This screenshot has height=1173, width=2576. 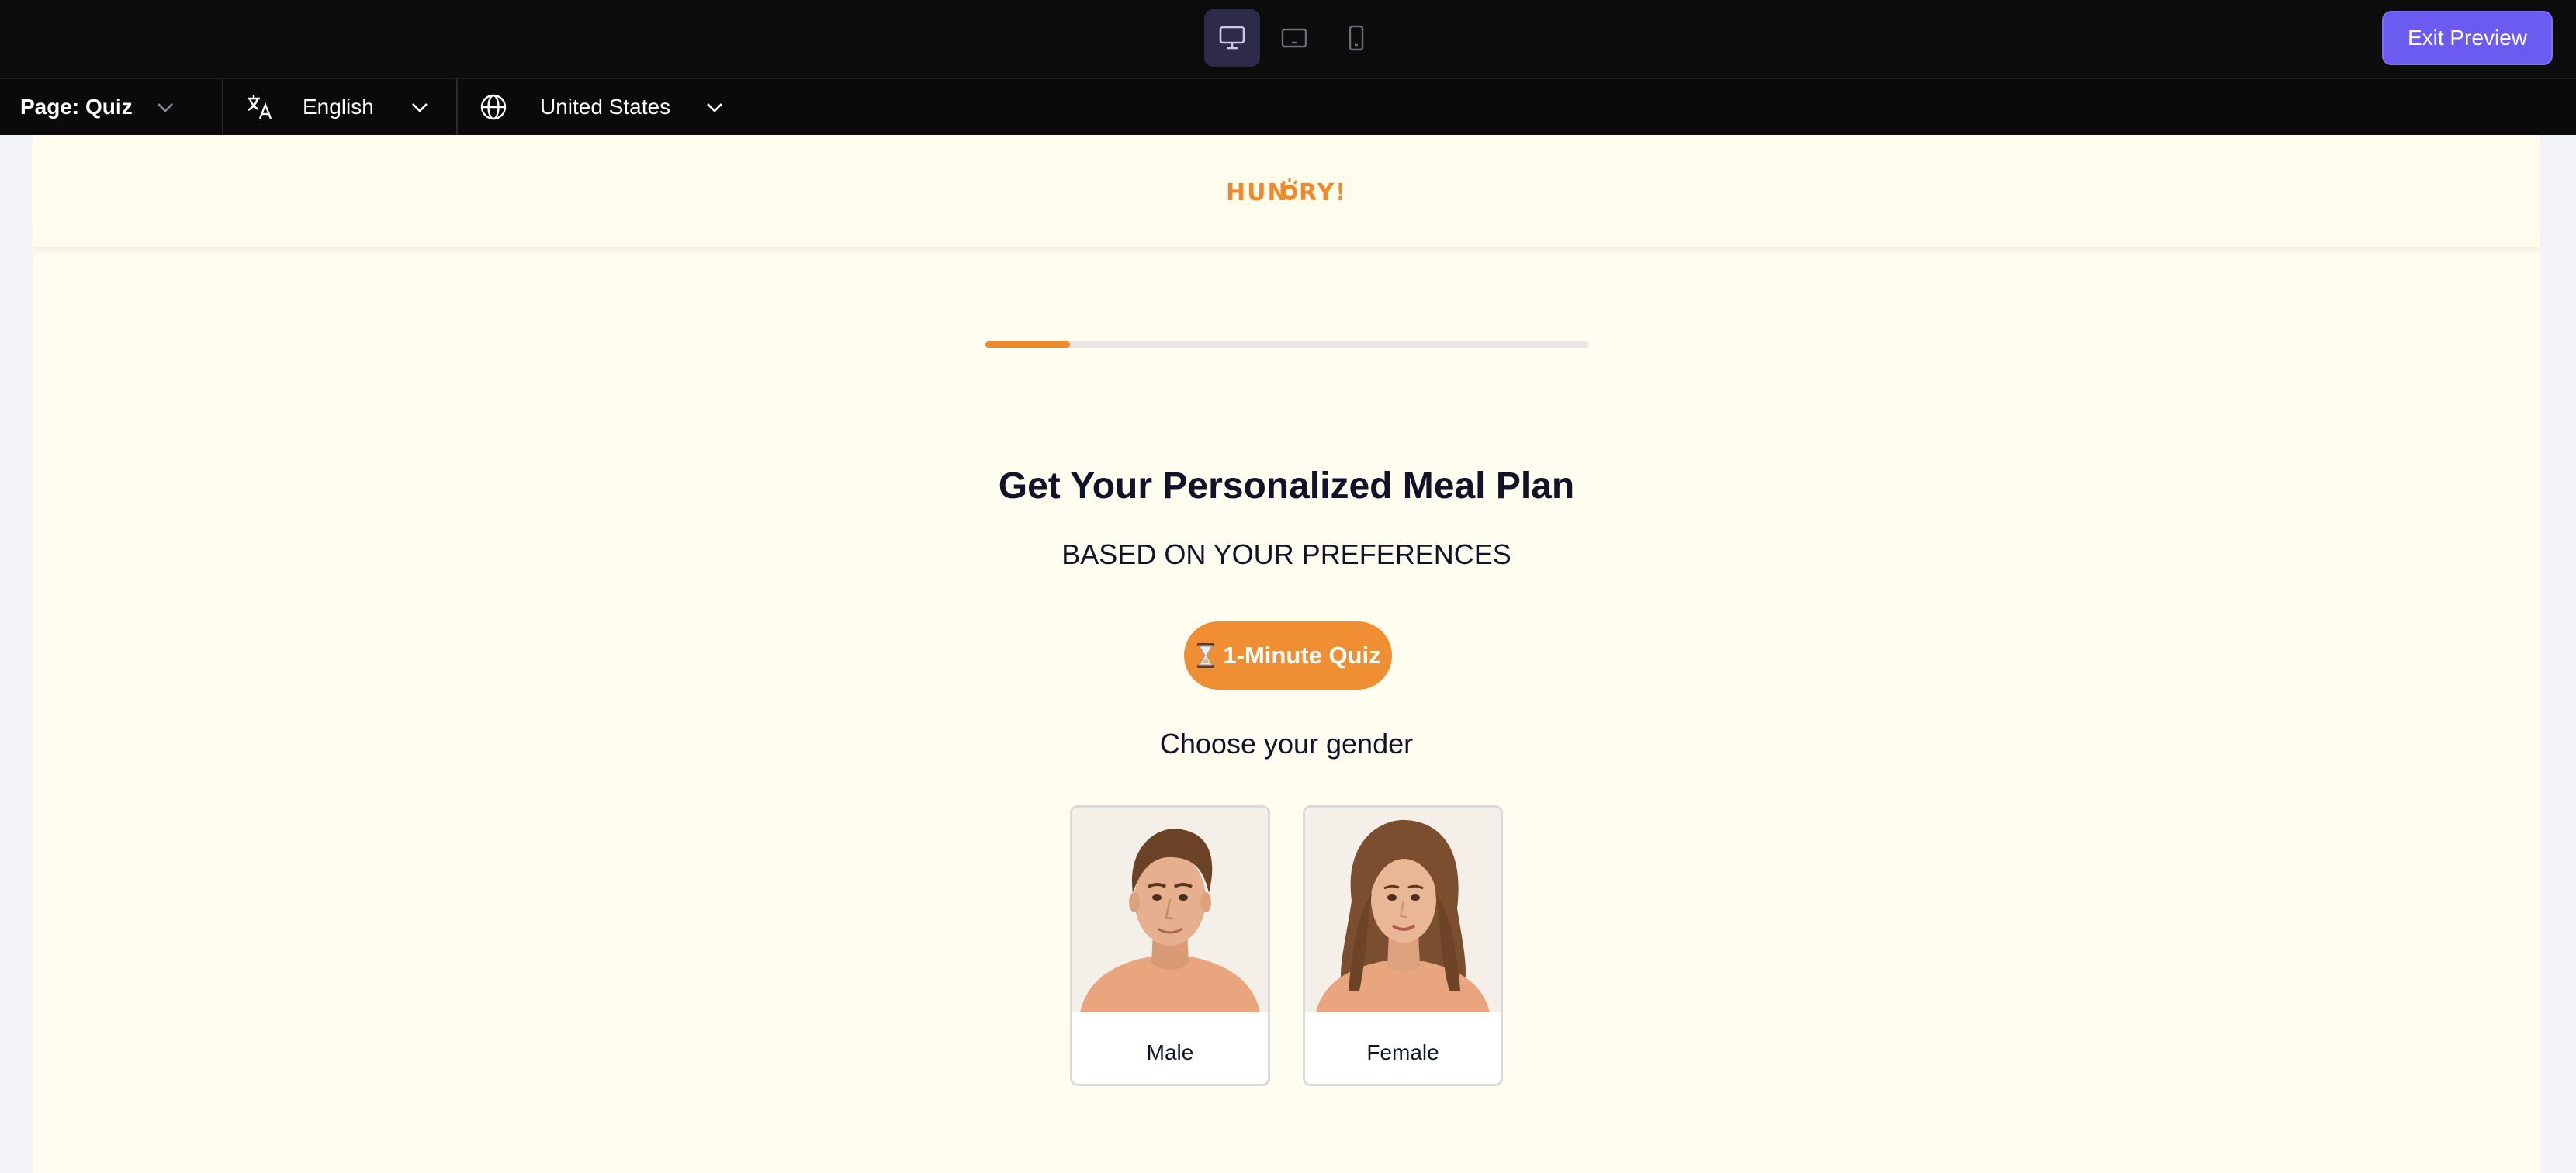 I want to click on tablet-icon, so click(x=1294, y=38).